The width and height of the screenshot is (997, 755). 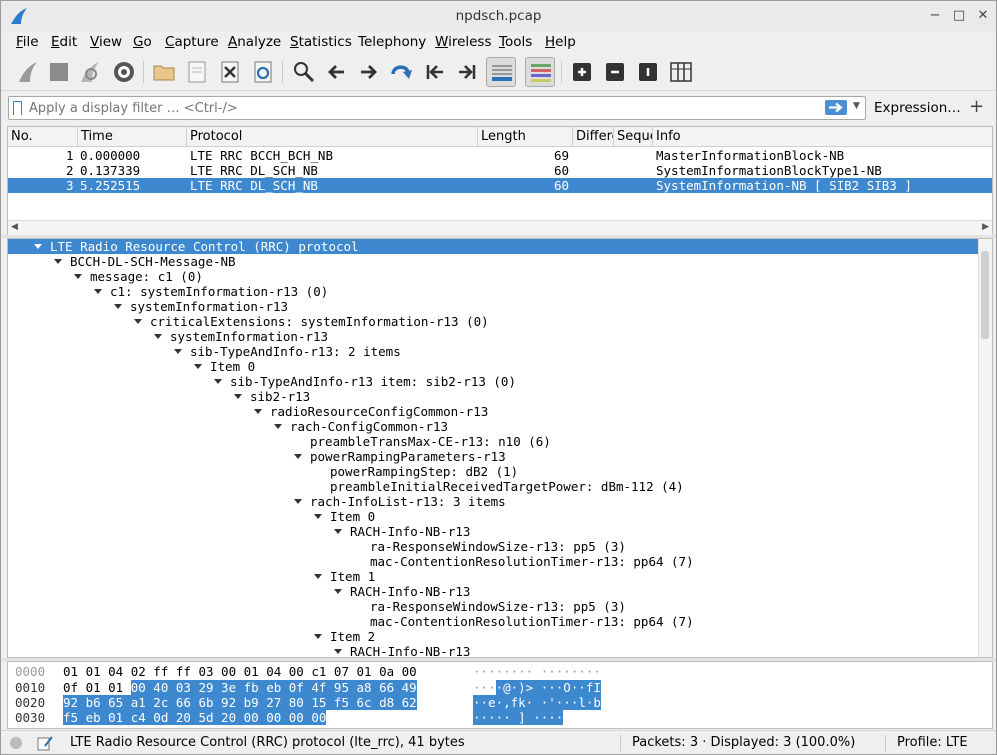 What do you see at coordinates (59, 72) in the screenshot?
I see `stop-capture-icon` at bounding box center [59, 72].